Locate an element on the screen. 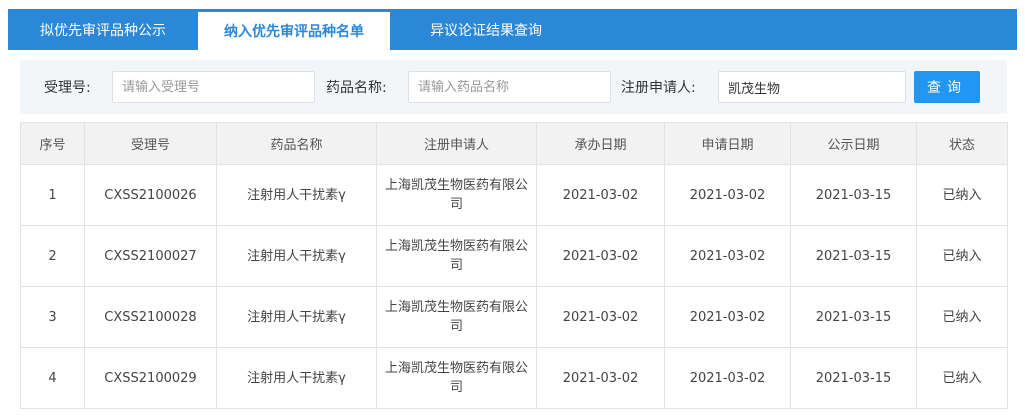  drug-name-label: 药品名称: is located at coordinates (356, 88).